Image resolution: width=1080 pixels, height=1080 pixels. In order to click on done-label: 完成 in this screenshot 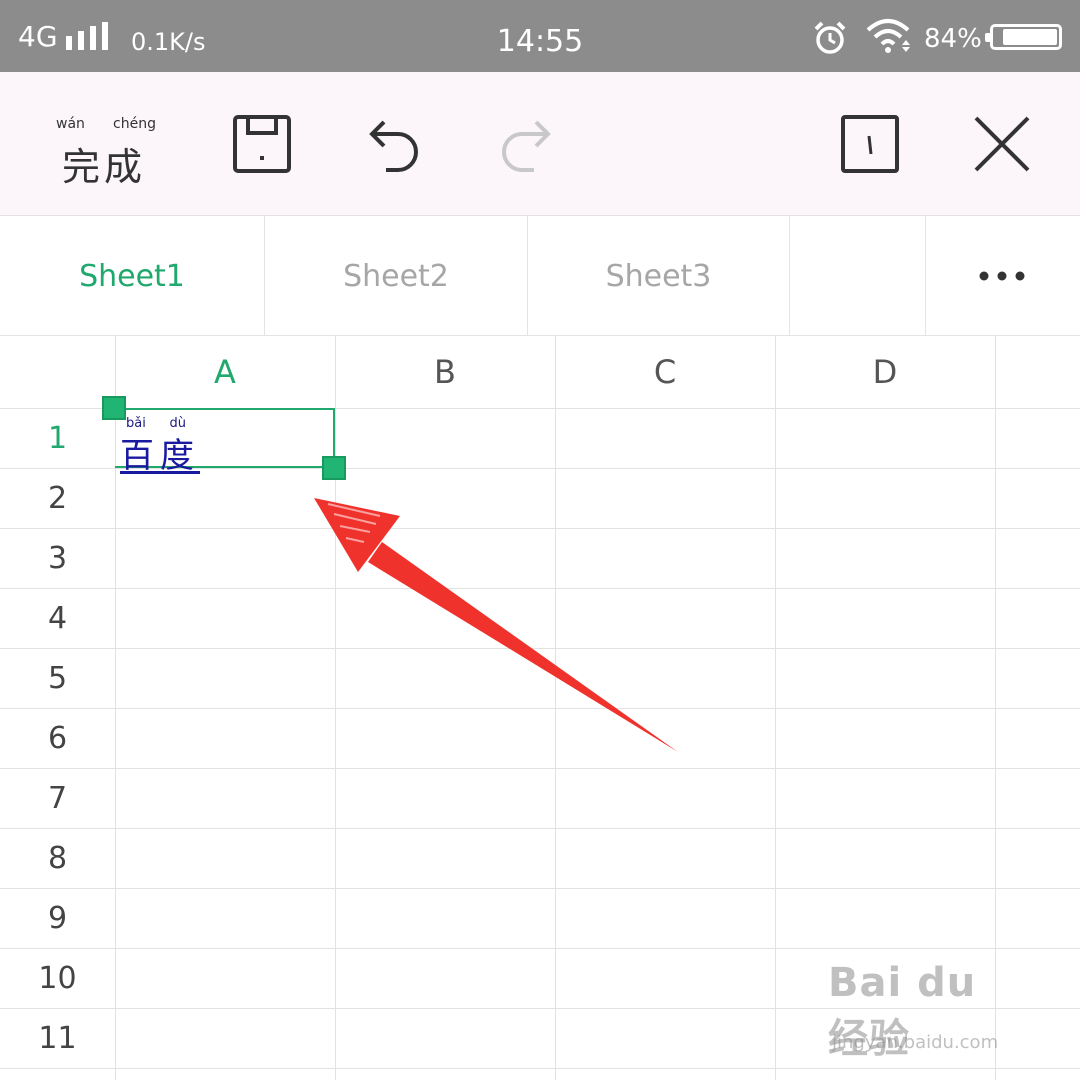, I will do `click(104, 167)`.